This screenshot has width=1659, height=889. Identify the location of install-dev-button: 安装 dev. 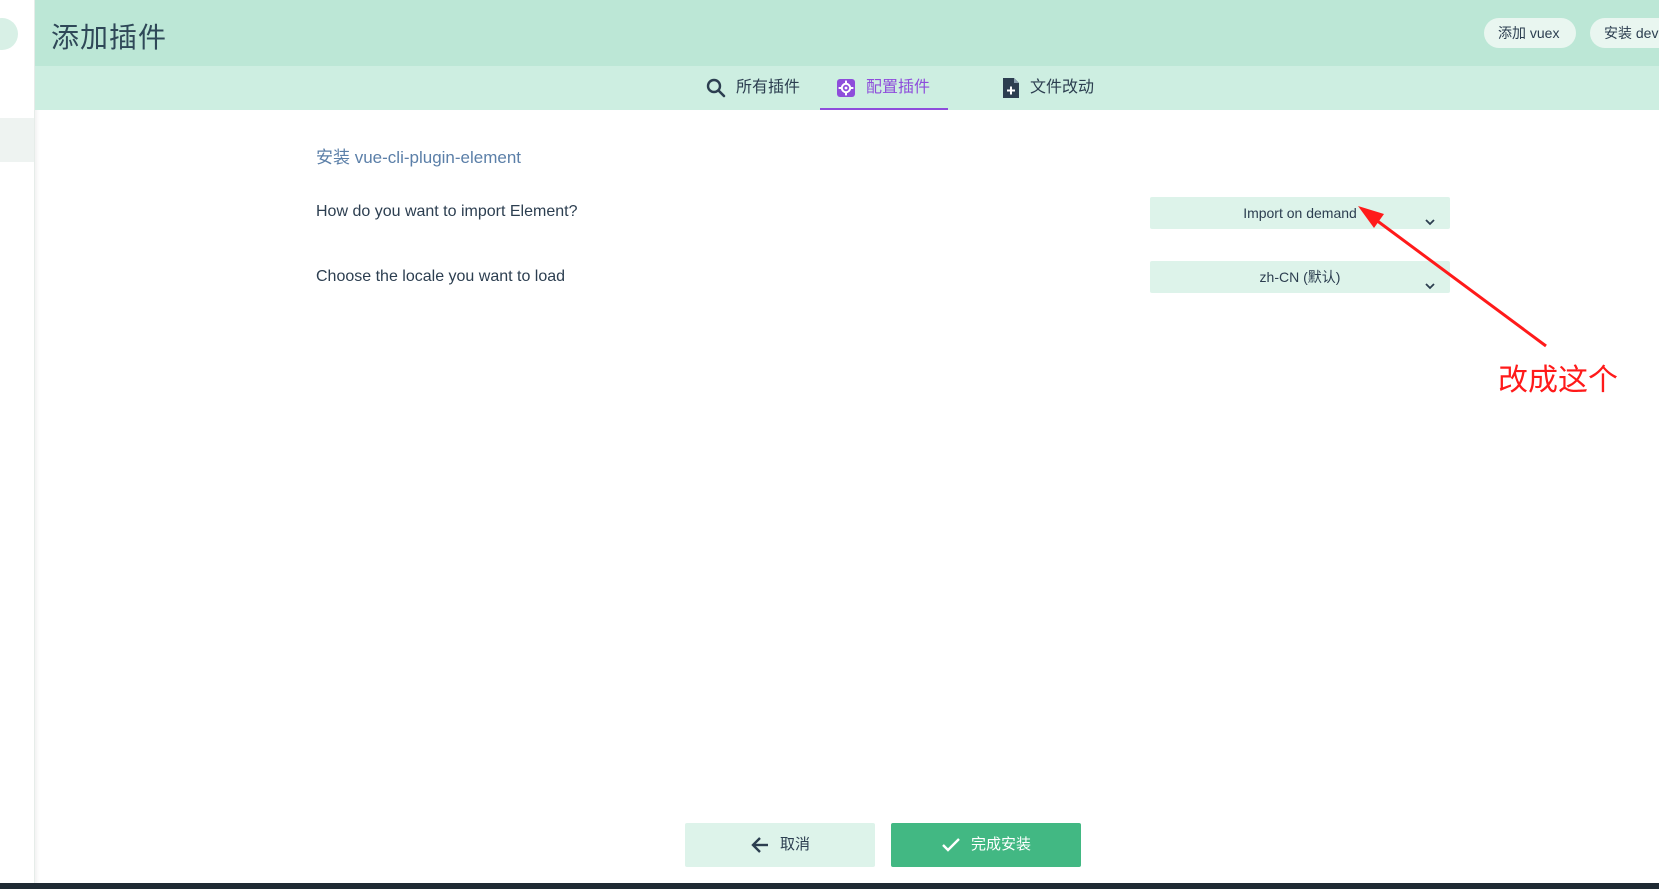
(1624, 33).